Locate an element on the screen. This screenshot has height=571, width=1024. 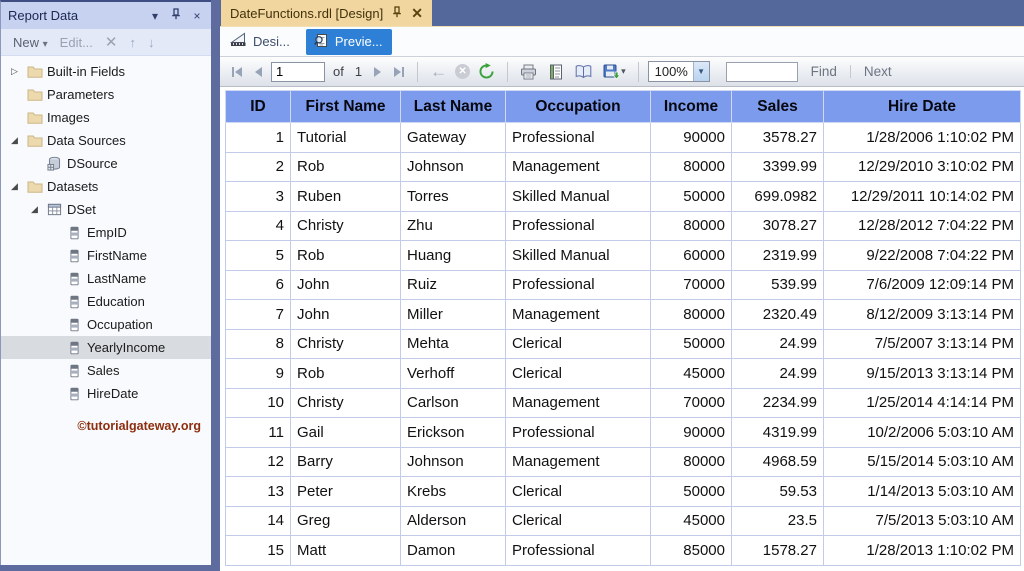
tree-item-hiredate: HireDate is located at coordinates (106, 393).